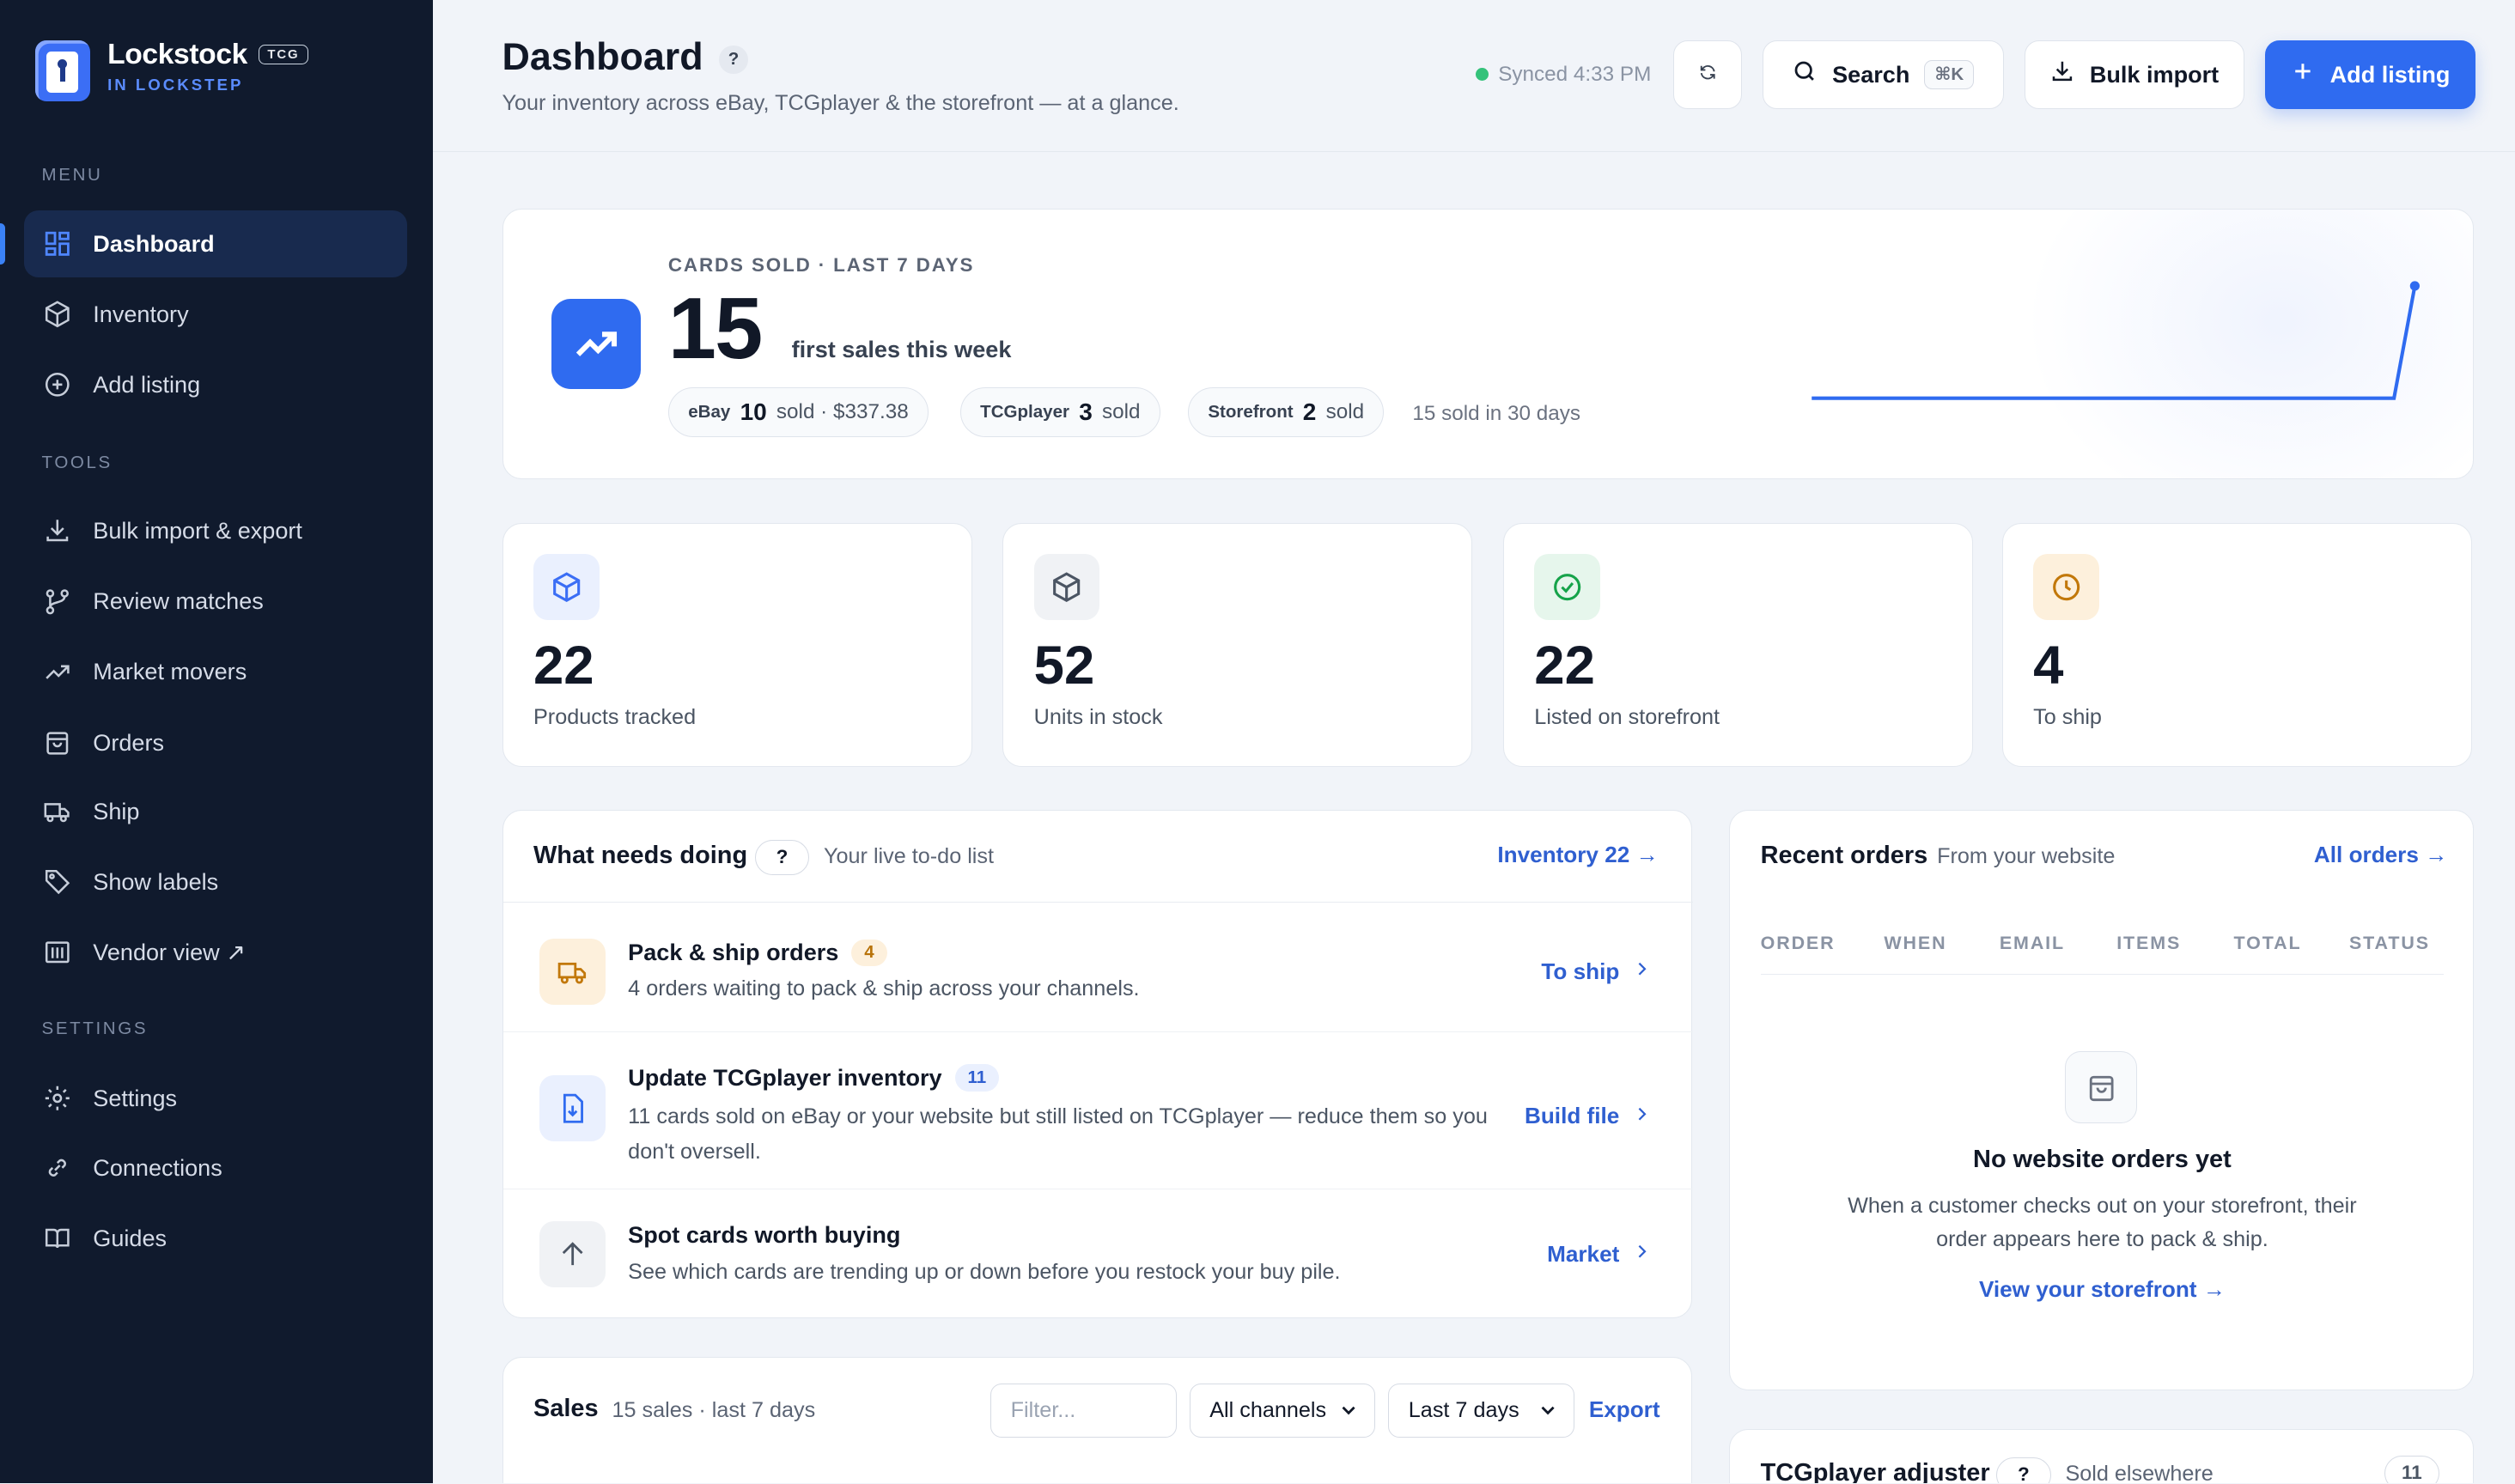 Image resolution: width=2515 pixels, height=1484 pixels. I want to click on sidebar-item-guides: Guides, so click(215, 1237).